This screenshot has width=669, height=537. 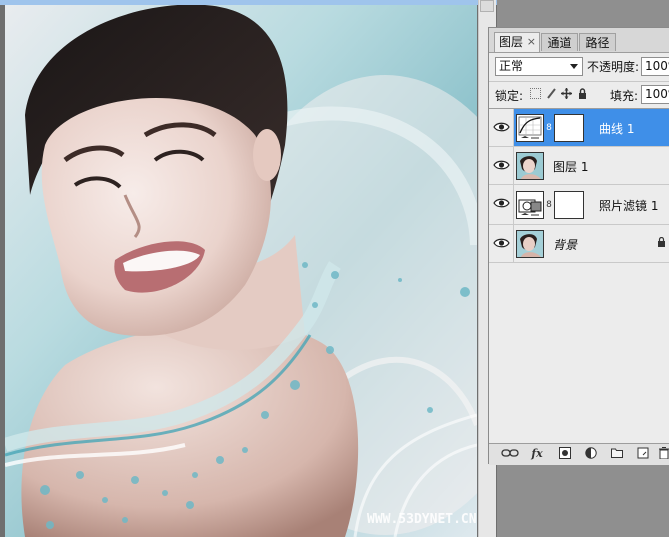 I want to click on chevron-down-icon, so click(x=574, y=66).